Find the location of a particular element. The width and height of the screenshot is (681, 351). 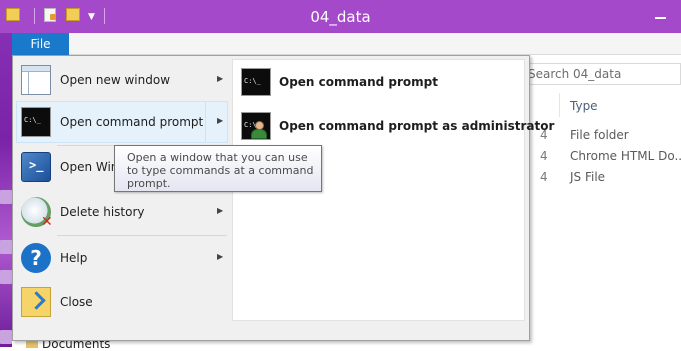

delete-x-icon: ✕ is located at coordinates (47, 222).